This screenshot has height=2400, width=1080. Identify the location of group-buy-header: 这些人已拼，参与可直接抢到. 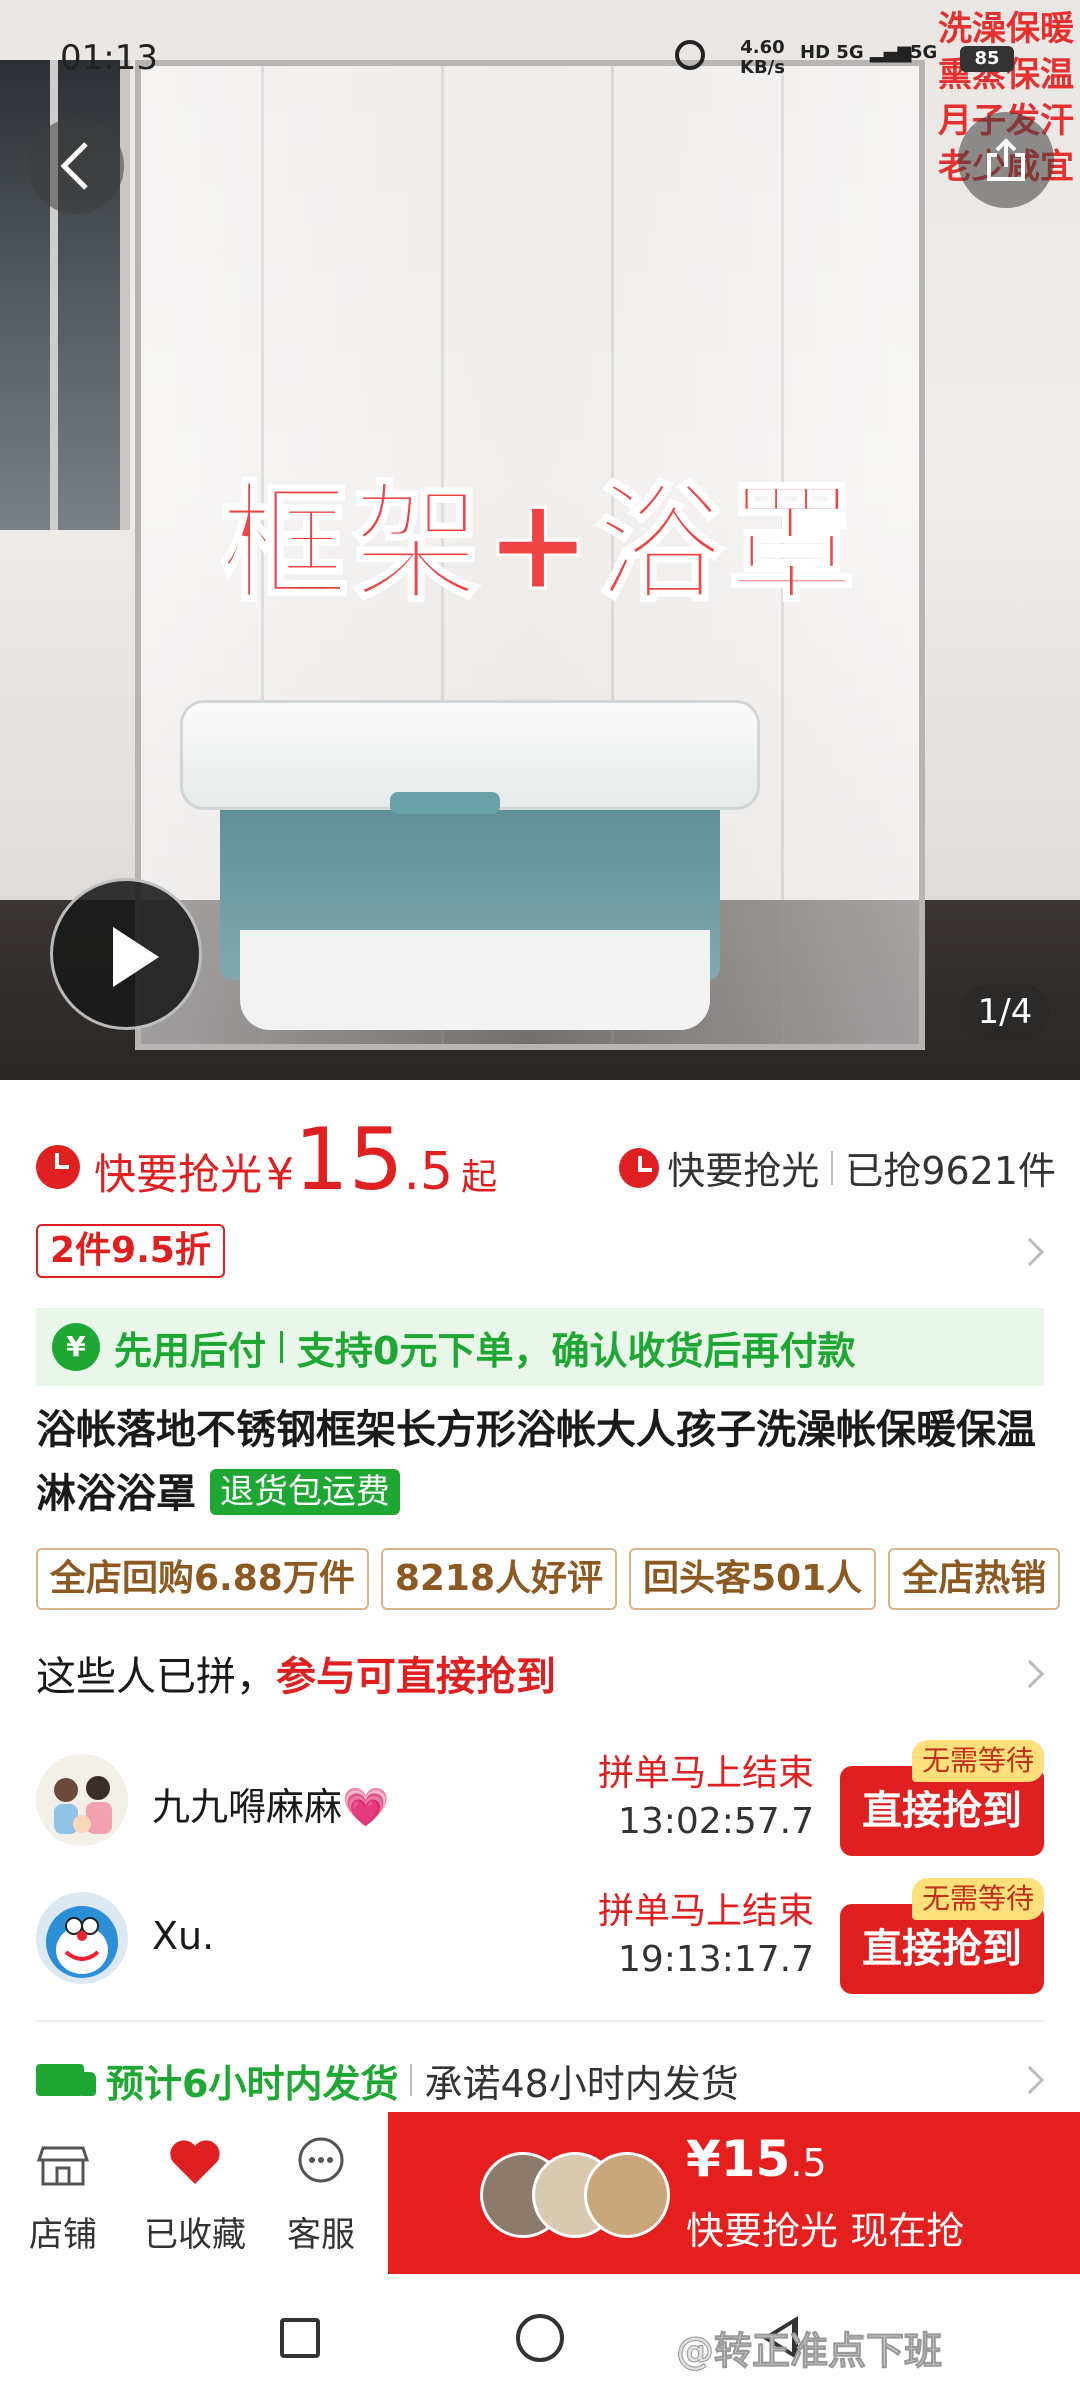
(296, 1673).